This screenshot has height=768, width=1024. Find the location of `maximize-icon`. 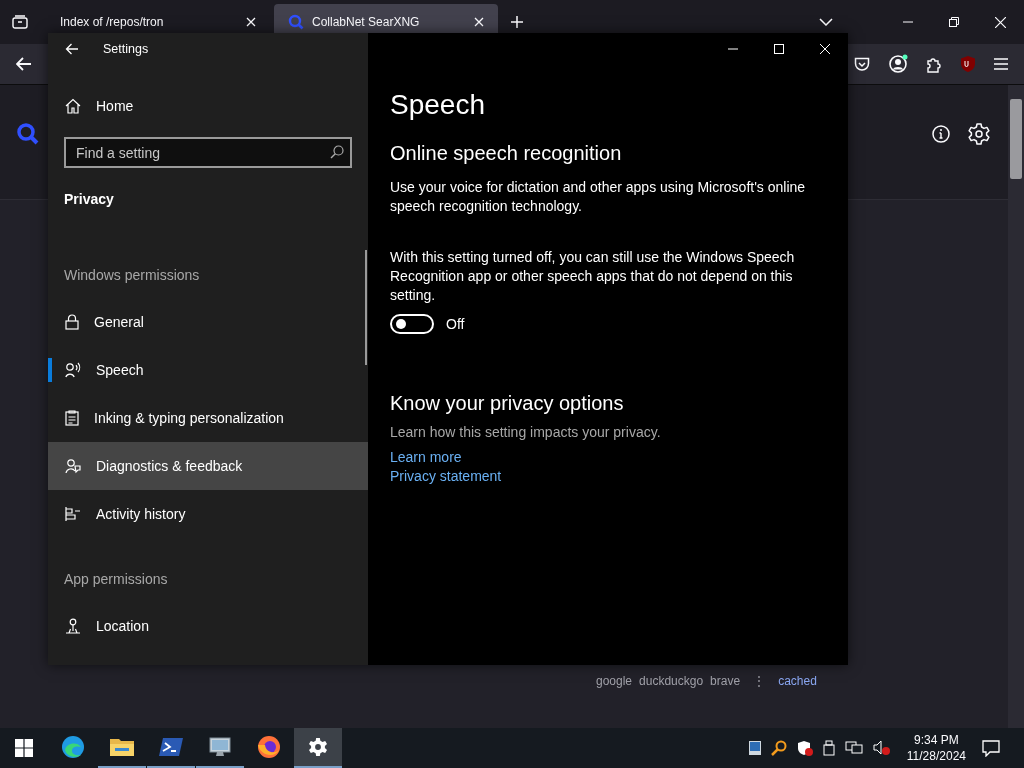

maximize-icon is located at coordinates (779, 49).